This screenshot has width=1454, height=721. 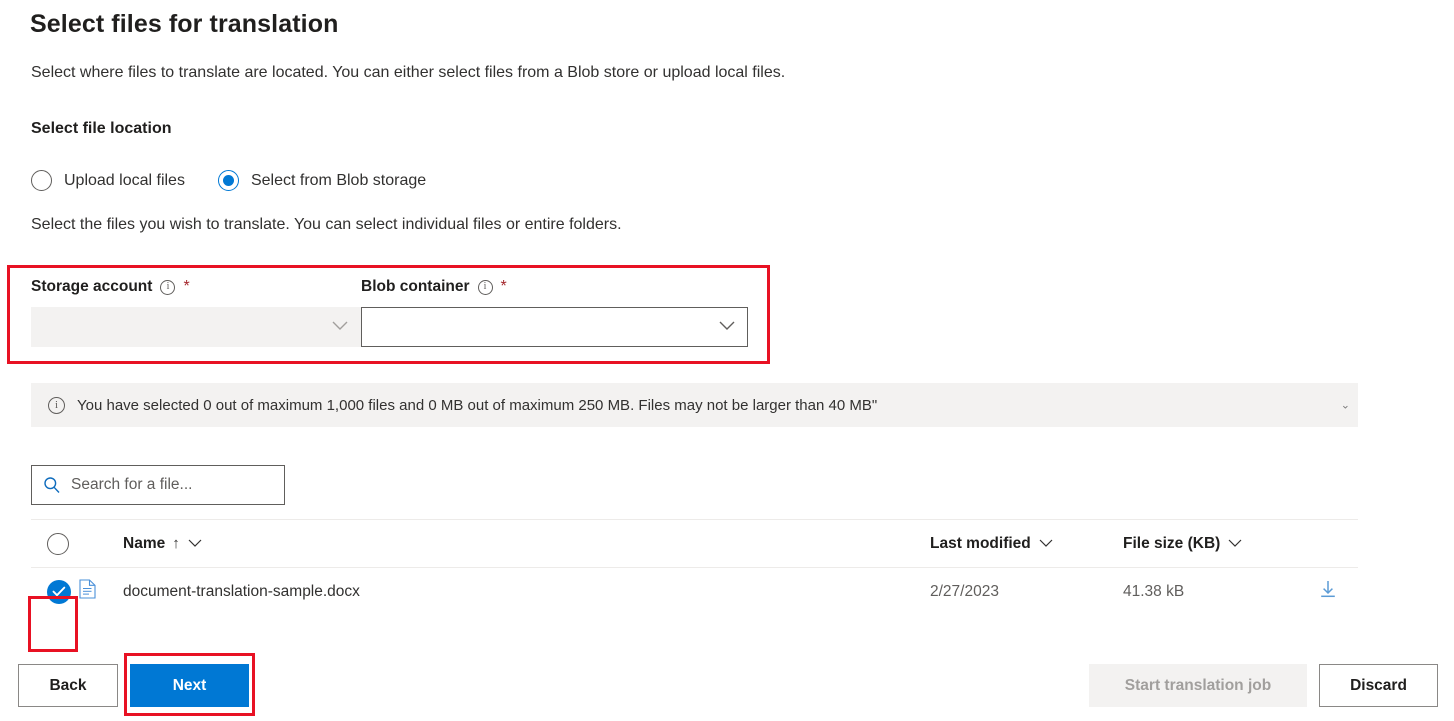 What do you see at coordinates (554, 287) in the screenshot?
I see `blob-container-label-row: Blob container i *` at bounding box center [554, 287].